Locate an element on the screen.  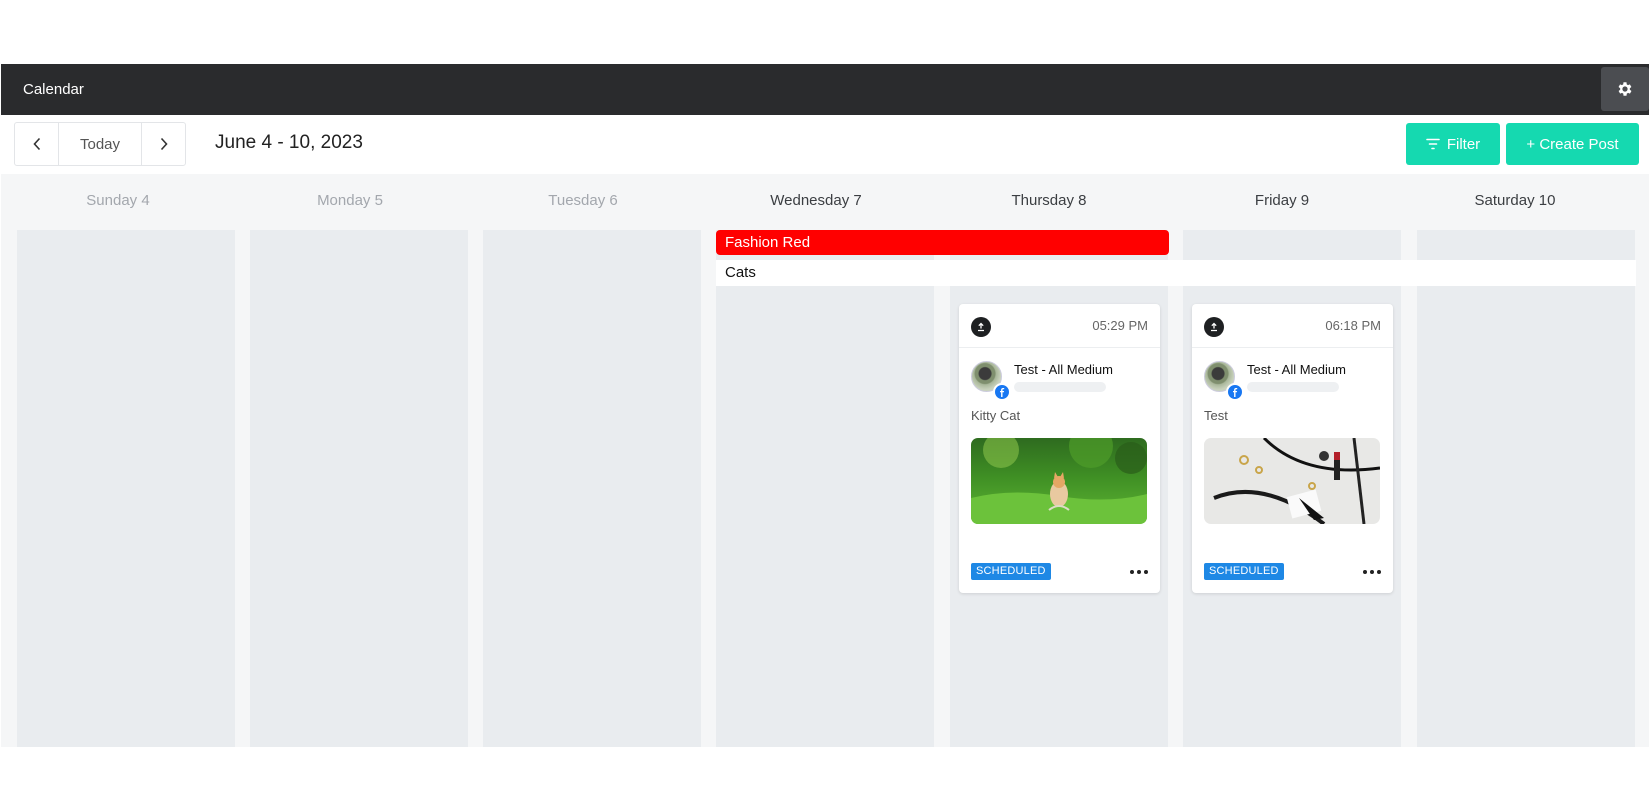
day-header-tuesday: Tuesday 6 is located at coordinates (583, 200).